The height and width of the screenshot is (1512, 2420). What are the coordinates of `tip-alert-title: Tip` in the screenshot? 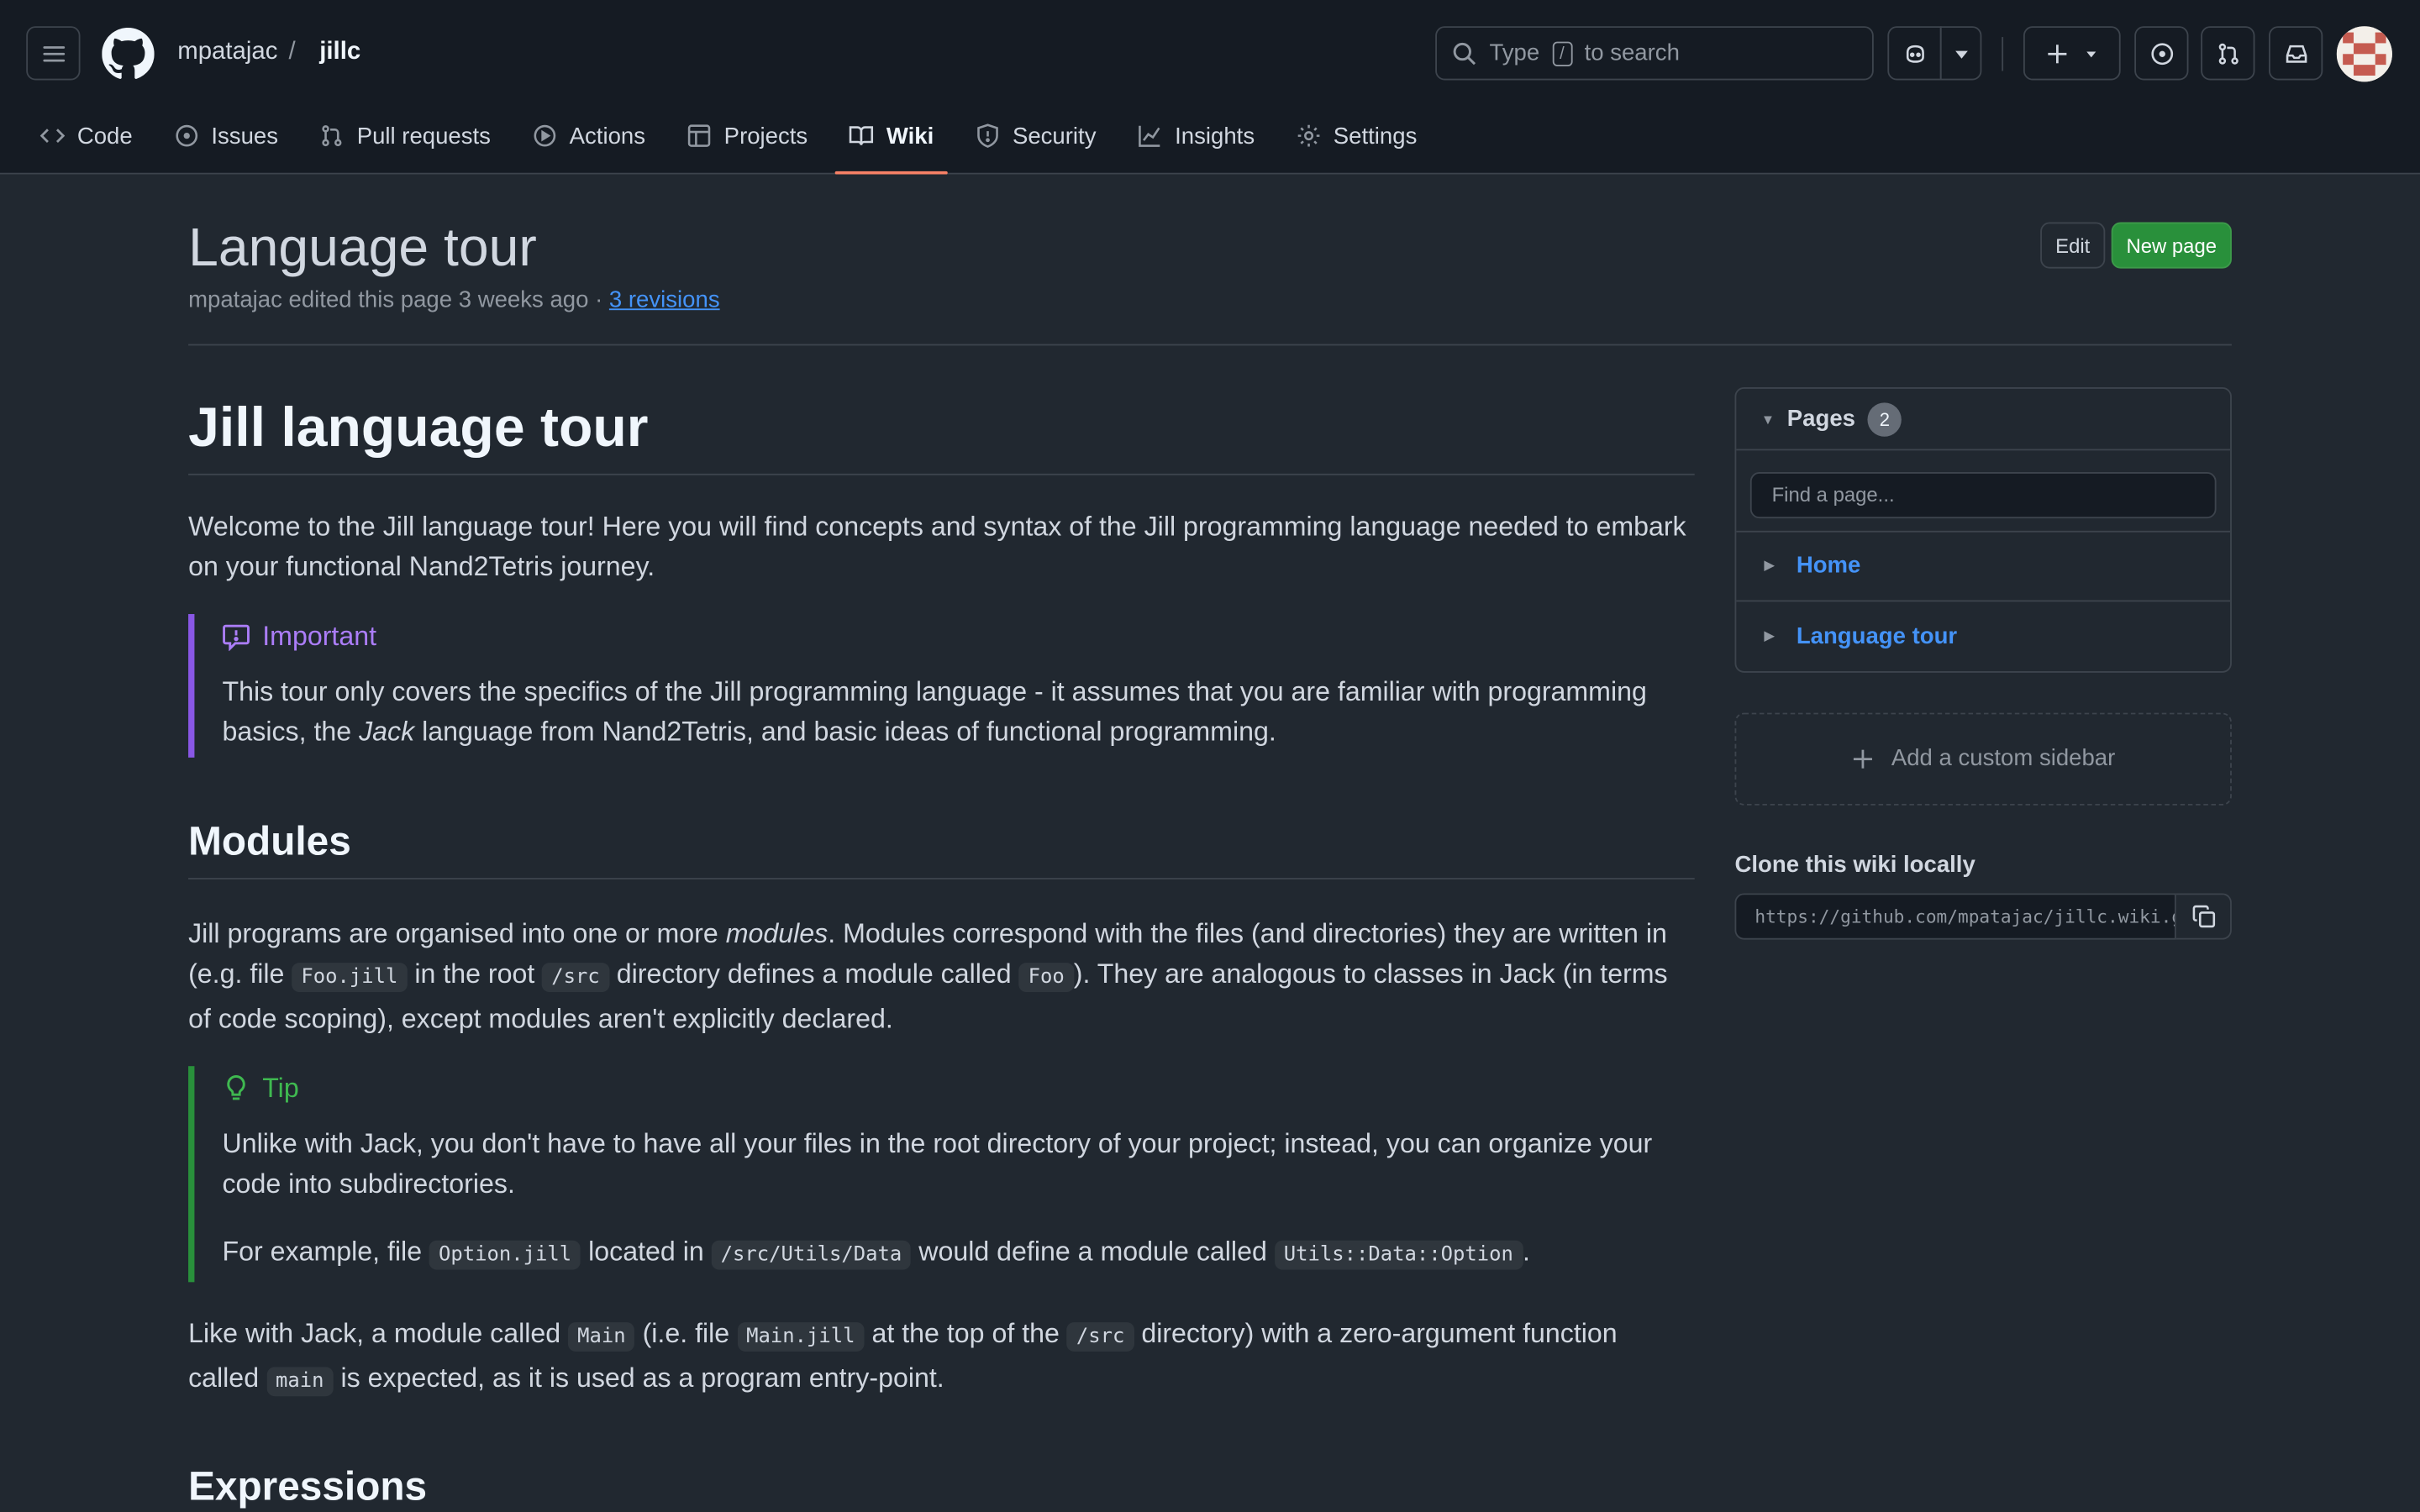 It's located at (958, 1088).